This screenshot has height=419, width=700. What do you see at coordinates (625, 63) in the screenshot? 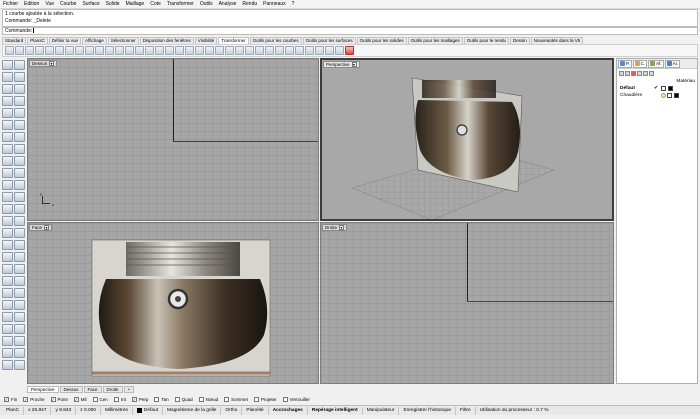
I see `panel-tab-properties: P.` at bounding box center [625, 63].